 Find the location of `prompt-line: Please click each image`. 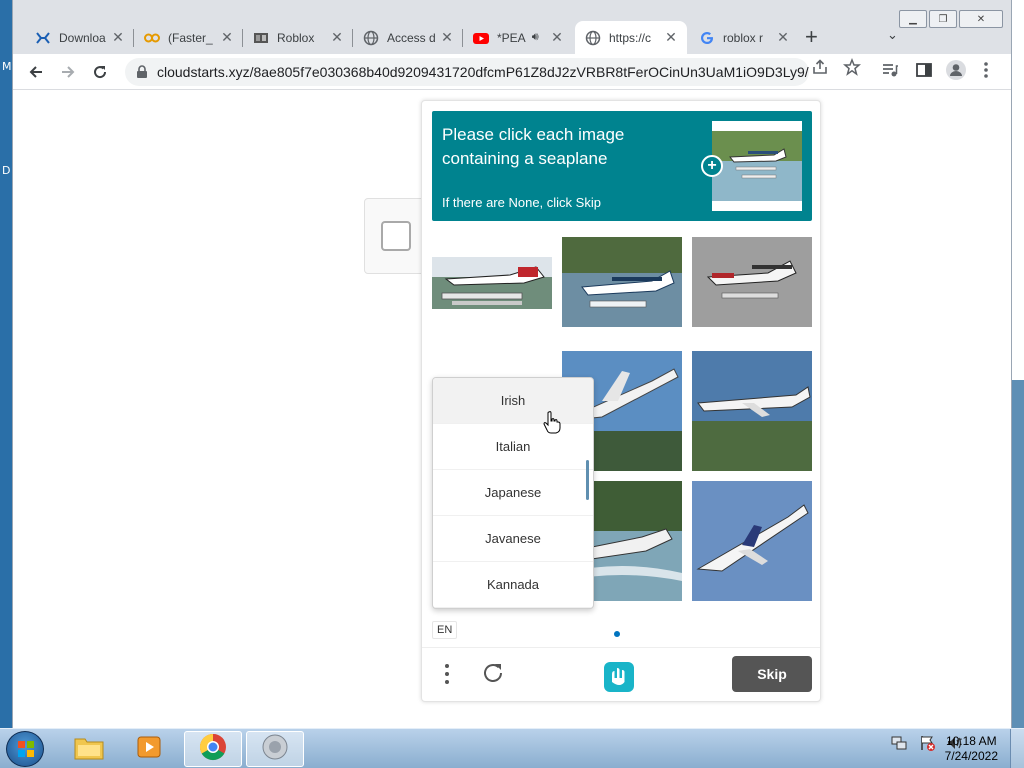

prompt-line: Please click each image is located at coordinates (533, 134).